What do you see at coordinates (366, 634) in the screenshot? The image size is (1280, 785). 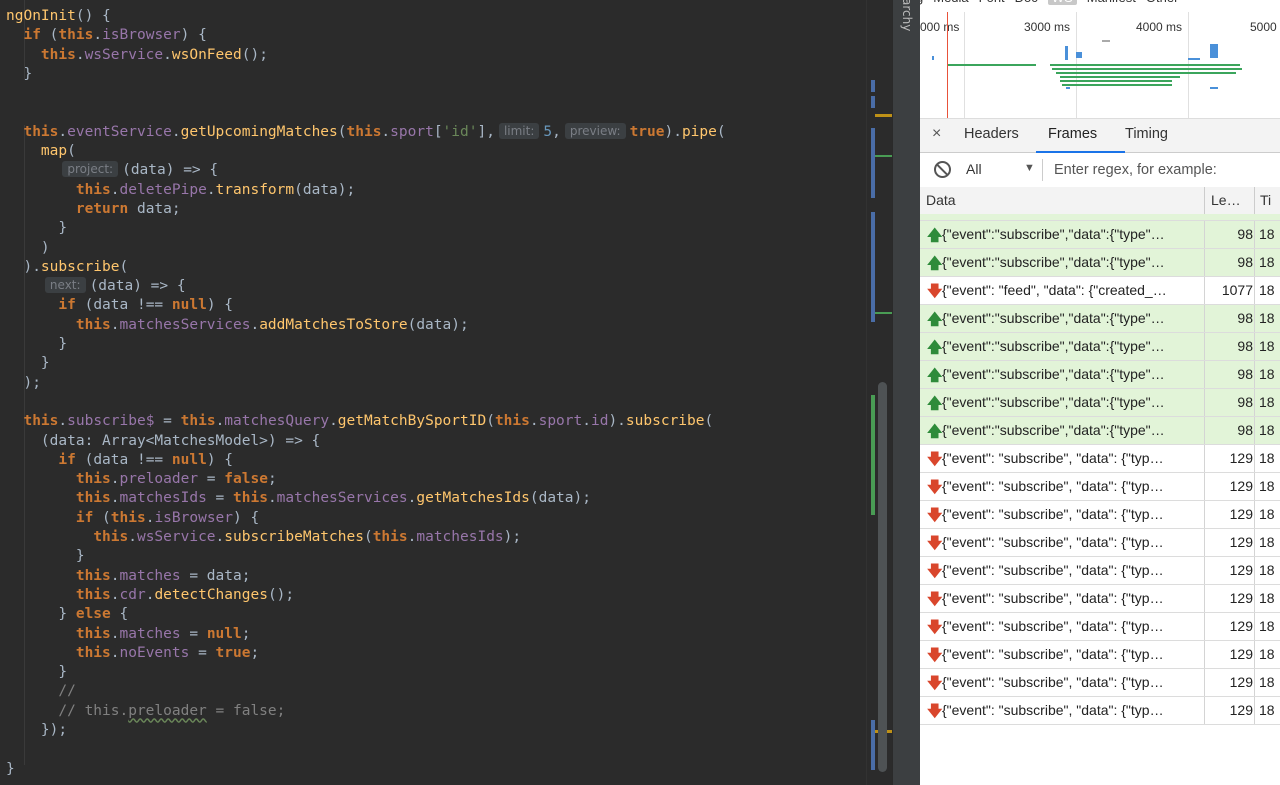 I see `code-line: this.matches = null;` at bounding box center [366, 634].